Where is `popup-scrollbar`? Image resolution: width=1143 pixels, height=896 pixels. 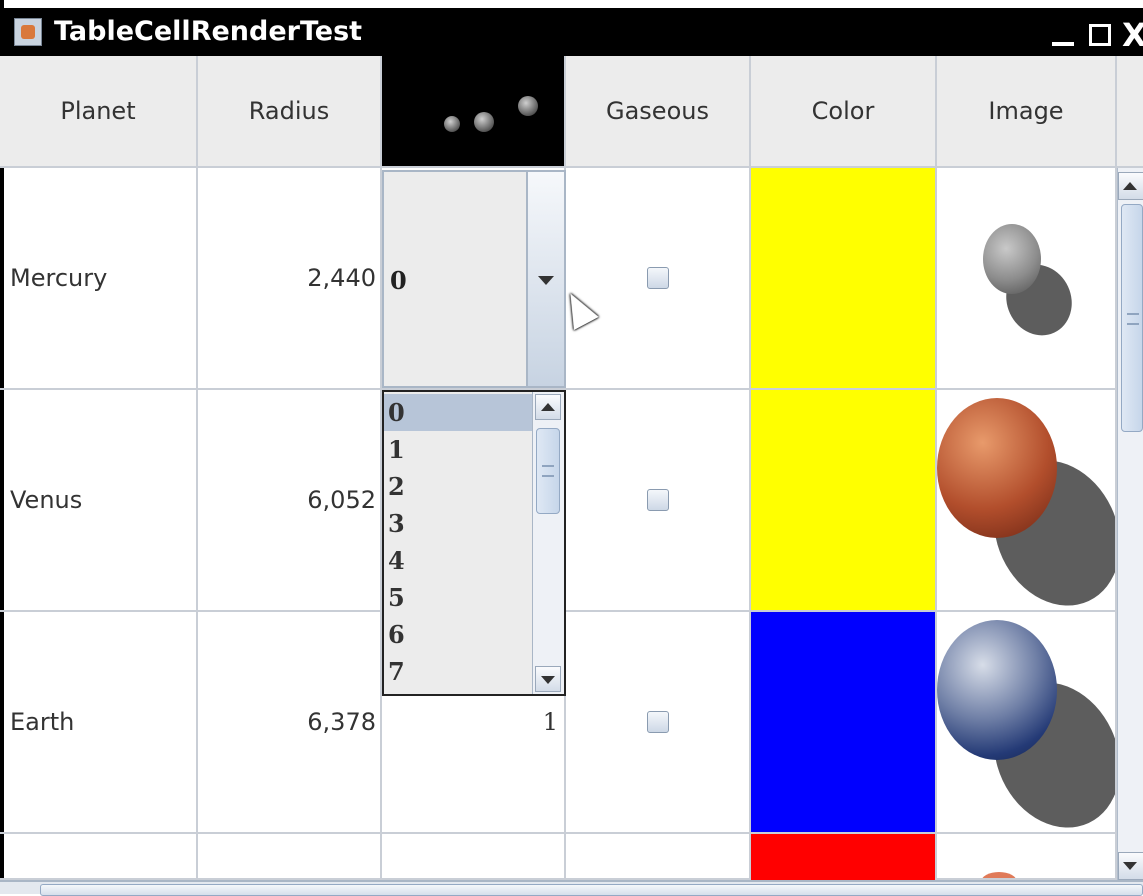
popup-scrollbar is located at coordinates (548, 543).